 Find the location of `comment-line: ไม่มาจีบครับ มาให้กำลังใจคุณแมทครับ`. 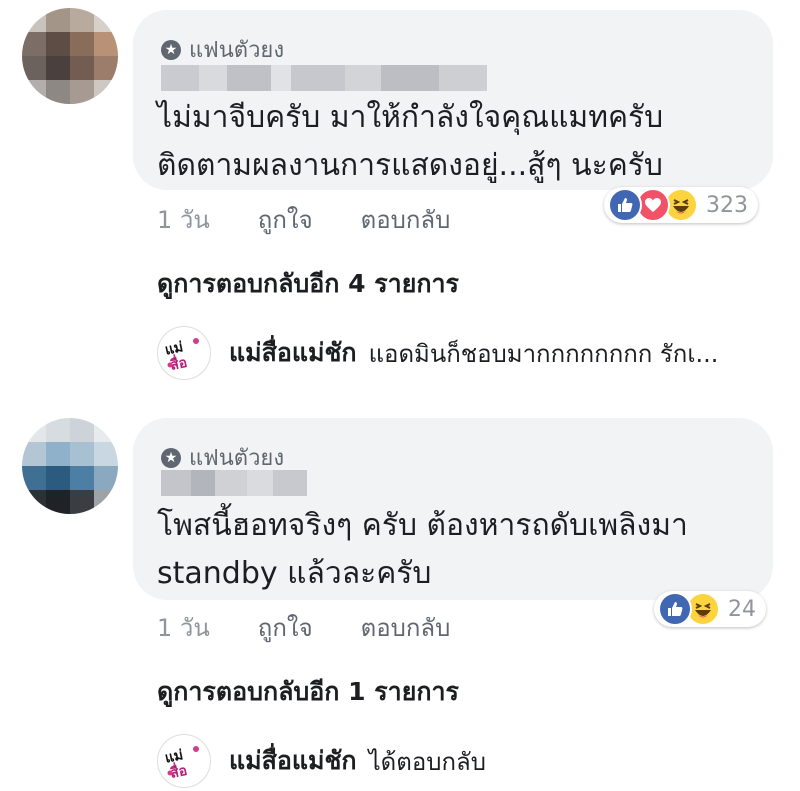

comment-line: ไม่มาจีบครับ มาให้กำลังใจคุณแมทครับ is located at coordinates (410, 117).